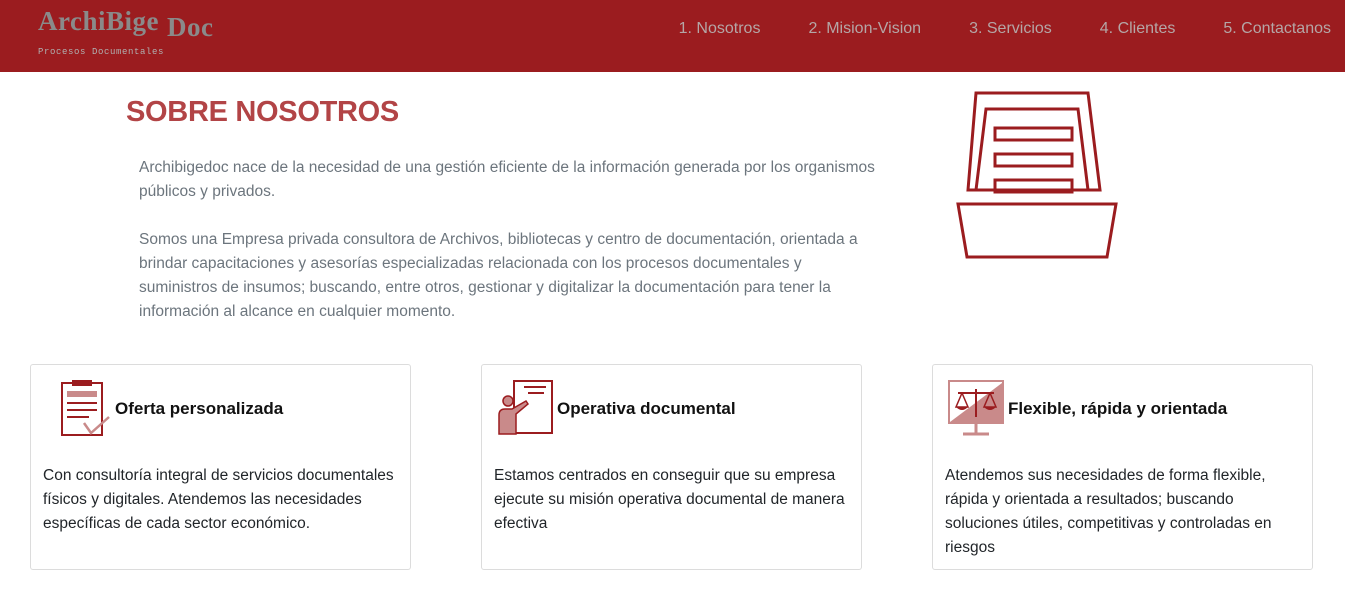  Describe the element at coordinates (976, 408) in the screenshot. I see `balance-scale-icon` at that location.